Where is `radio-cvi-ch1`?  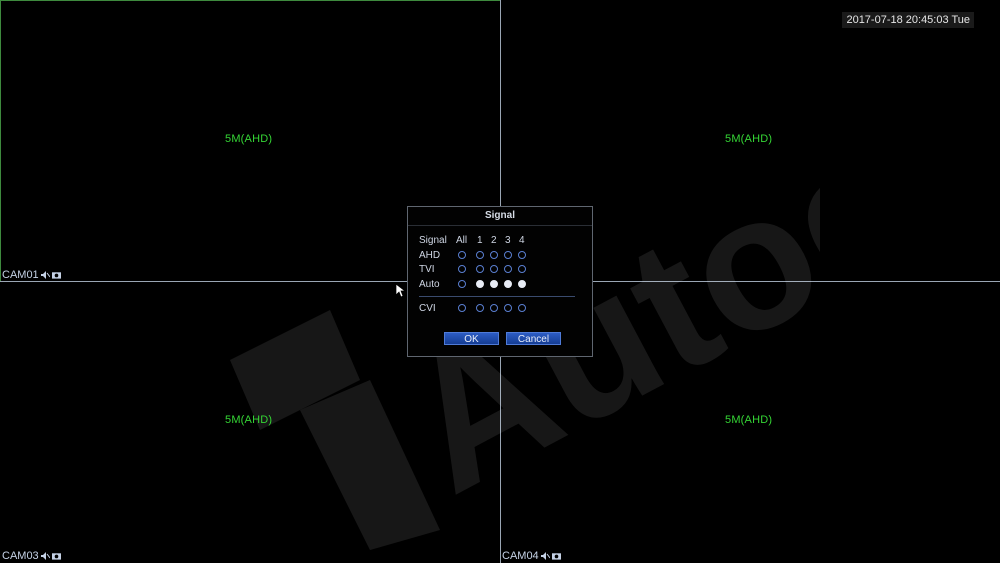
radio-cvi-ch1 is located at coordinates (480, 308).